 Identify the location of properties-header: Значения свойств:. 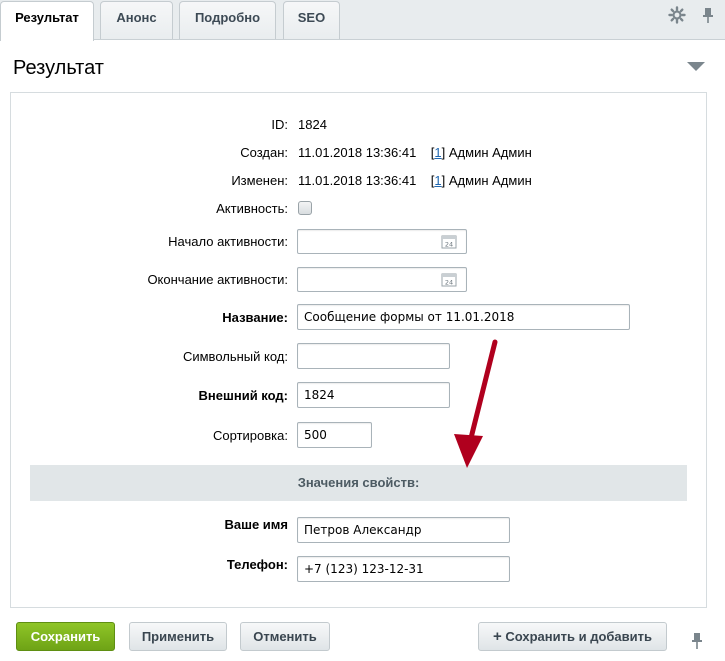
(358, 483).